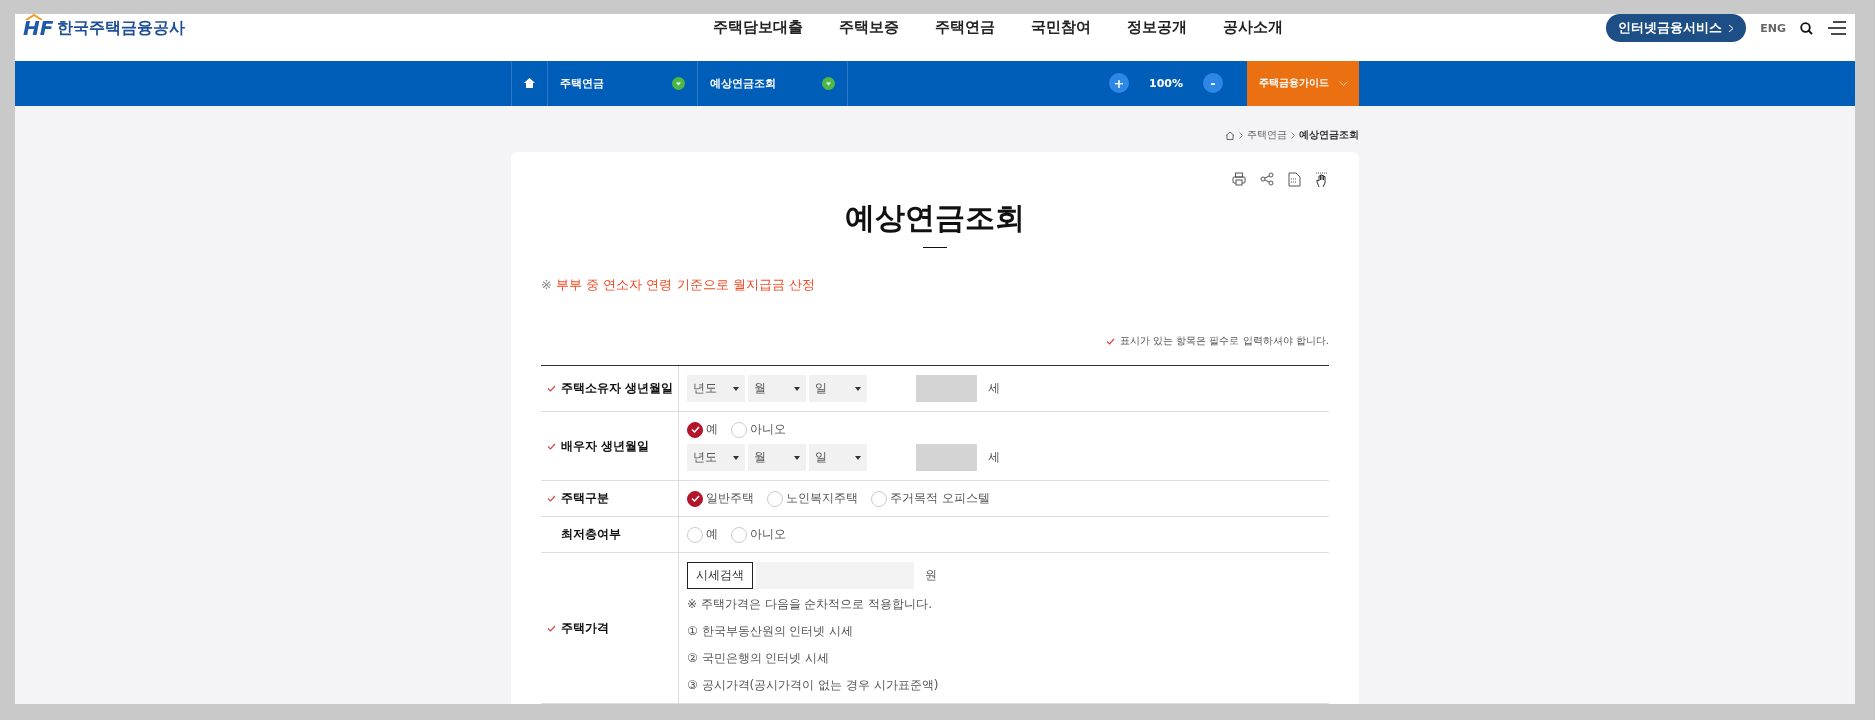  I want to click on notice-text: ※ 부부 중 연소자 연령 기준으로 월지급금 산정, so click(678, 285).